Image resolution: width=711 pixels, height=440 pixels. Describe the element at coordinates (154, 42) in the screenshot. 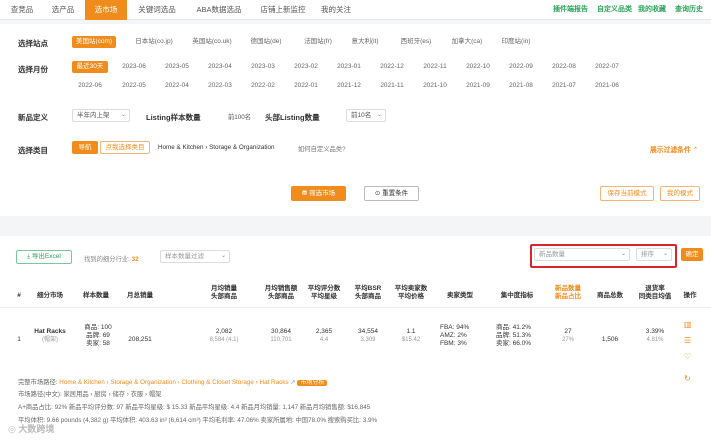

I see `site-jp: 日本站(co.jp)` at that location.